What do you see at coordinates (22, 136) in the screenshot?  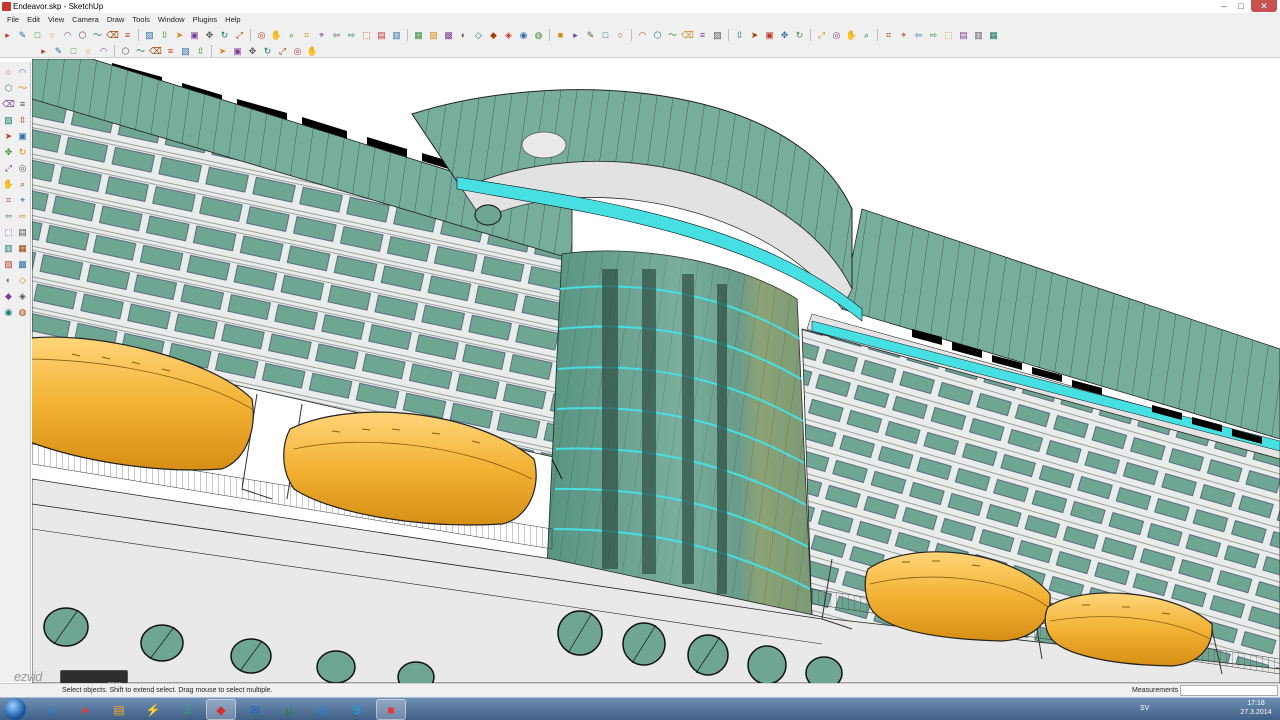 I see `freehand-icon: ▣` at bounding box center [22, 136].